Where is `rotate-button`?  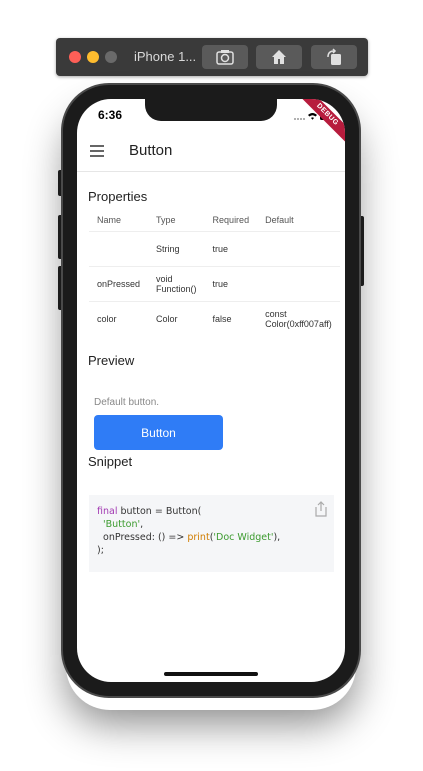 rotate-button is located at coordinates (334, 57).